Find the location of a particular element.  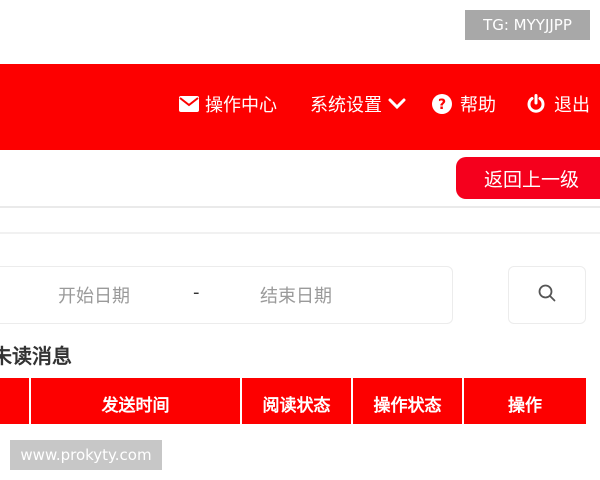

nav-help: ? 帮助 is located at coordinates (464, 104).